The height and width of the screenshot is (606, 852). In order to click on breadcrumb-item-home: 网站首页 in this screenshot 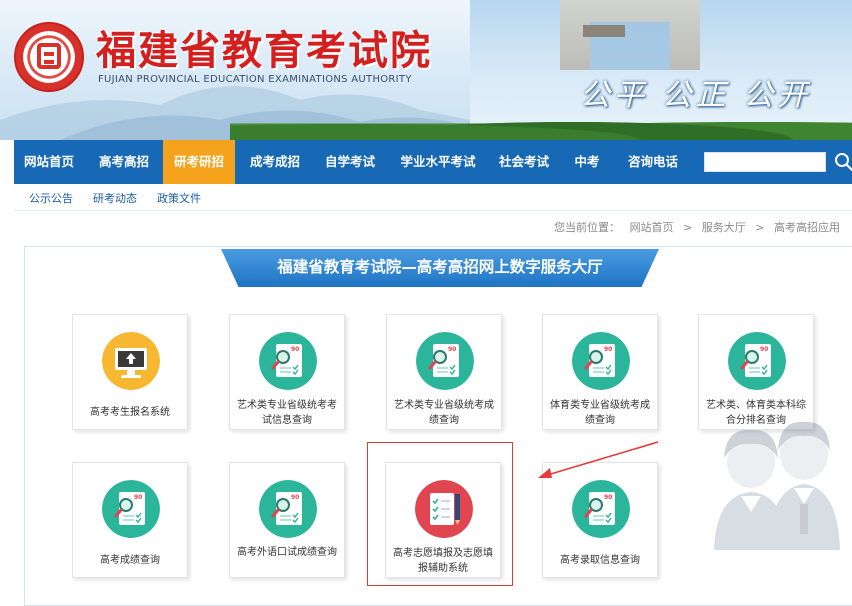, I will do `click(652, 227)`.